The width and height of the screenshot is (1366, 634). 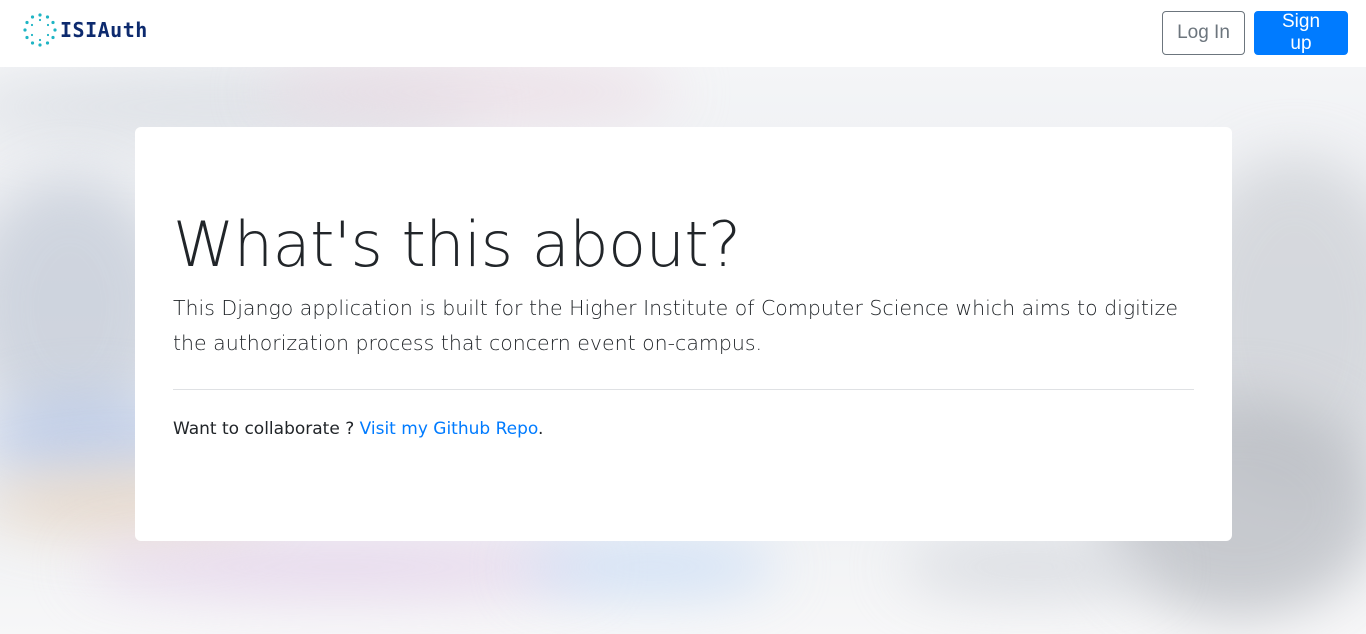 What do you see at coordinates (683, 389) in the screenshot?
I see `divider` at bounding box center [683, 389].